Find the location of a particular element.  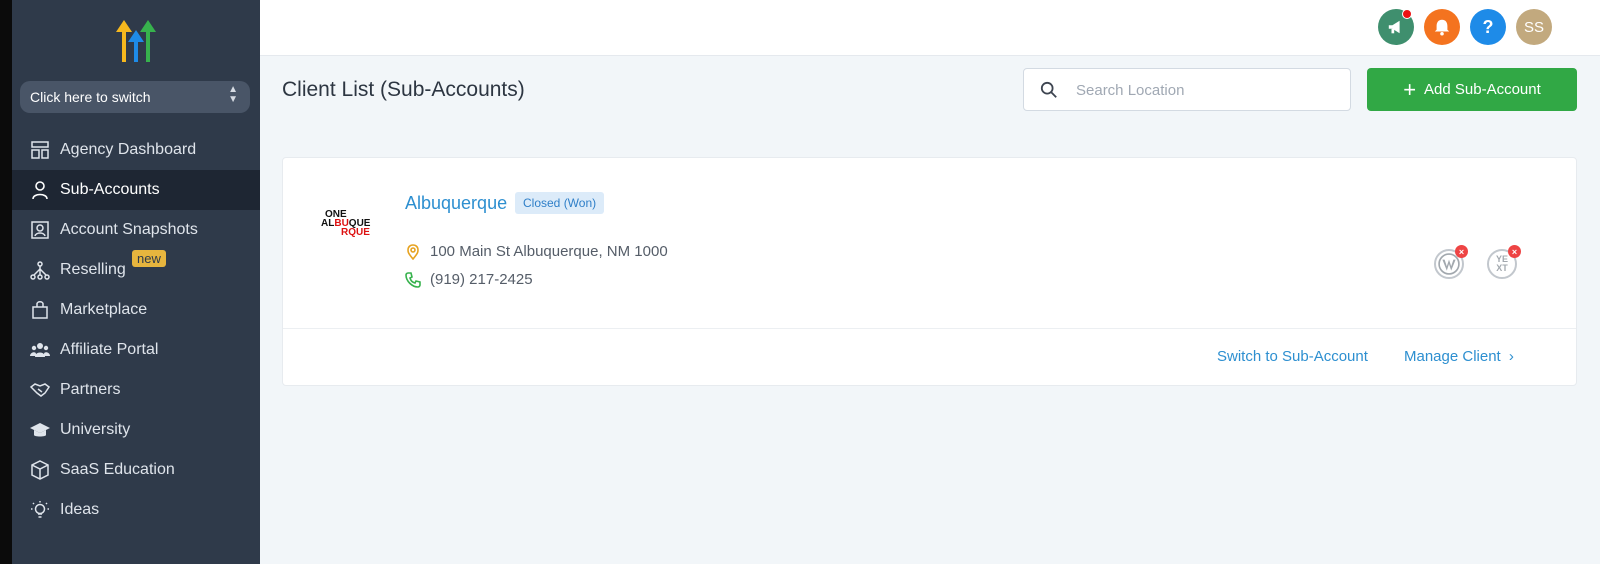

network-icon is located at coordinates (40, 270).